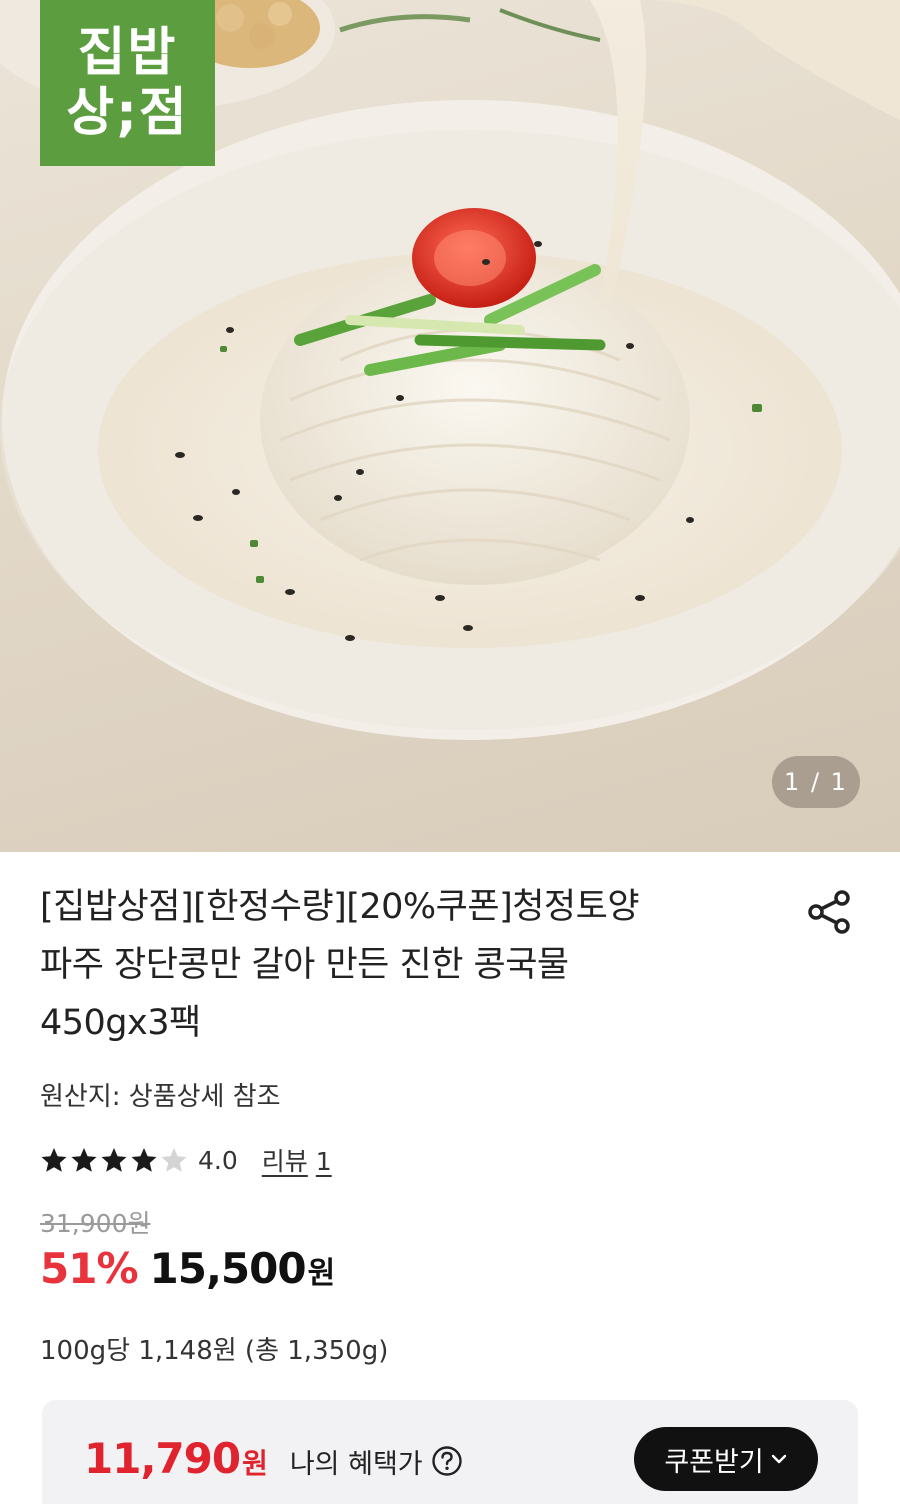 This screenshot has height=1504, width=900. Describe the element at coordinates (95, 1223) in the screenshot. I see `original-price: 31,900원` at that location.